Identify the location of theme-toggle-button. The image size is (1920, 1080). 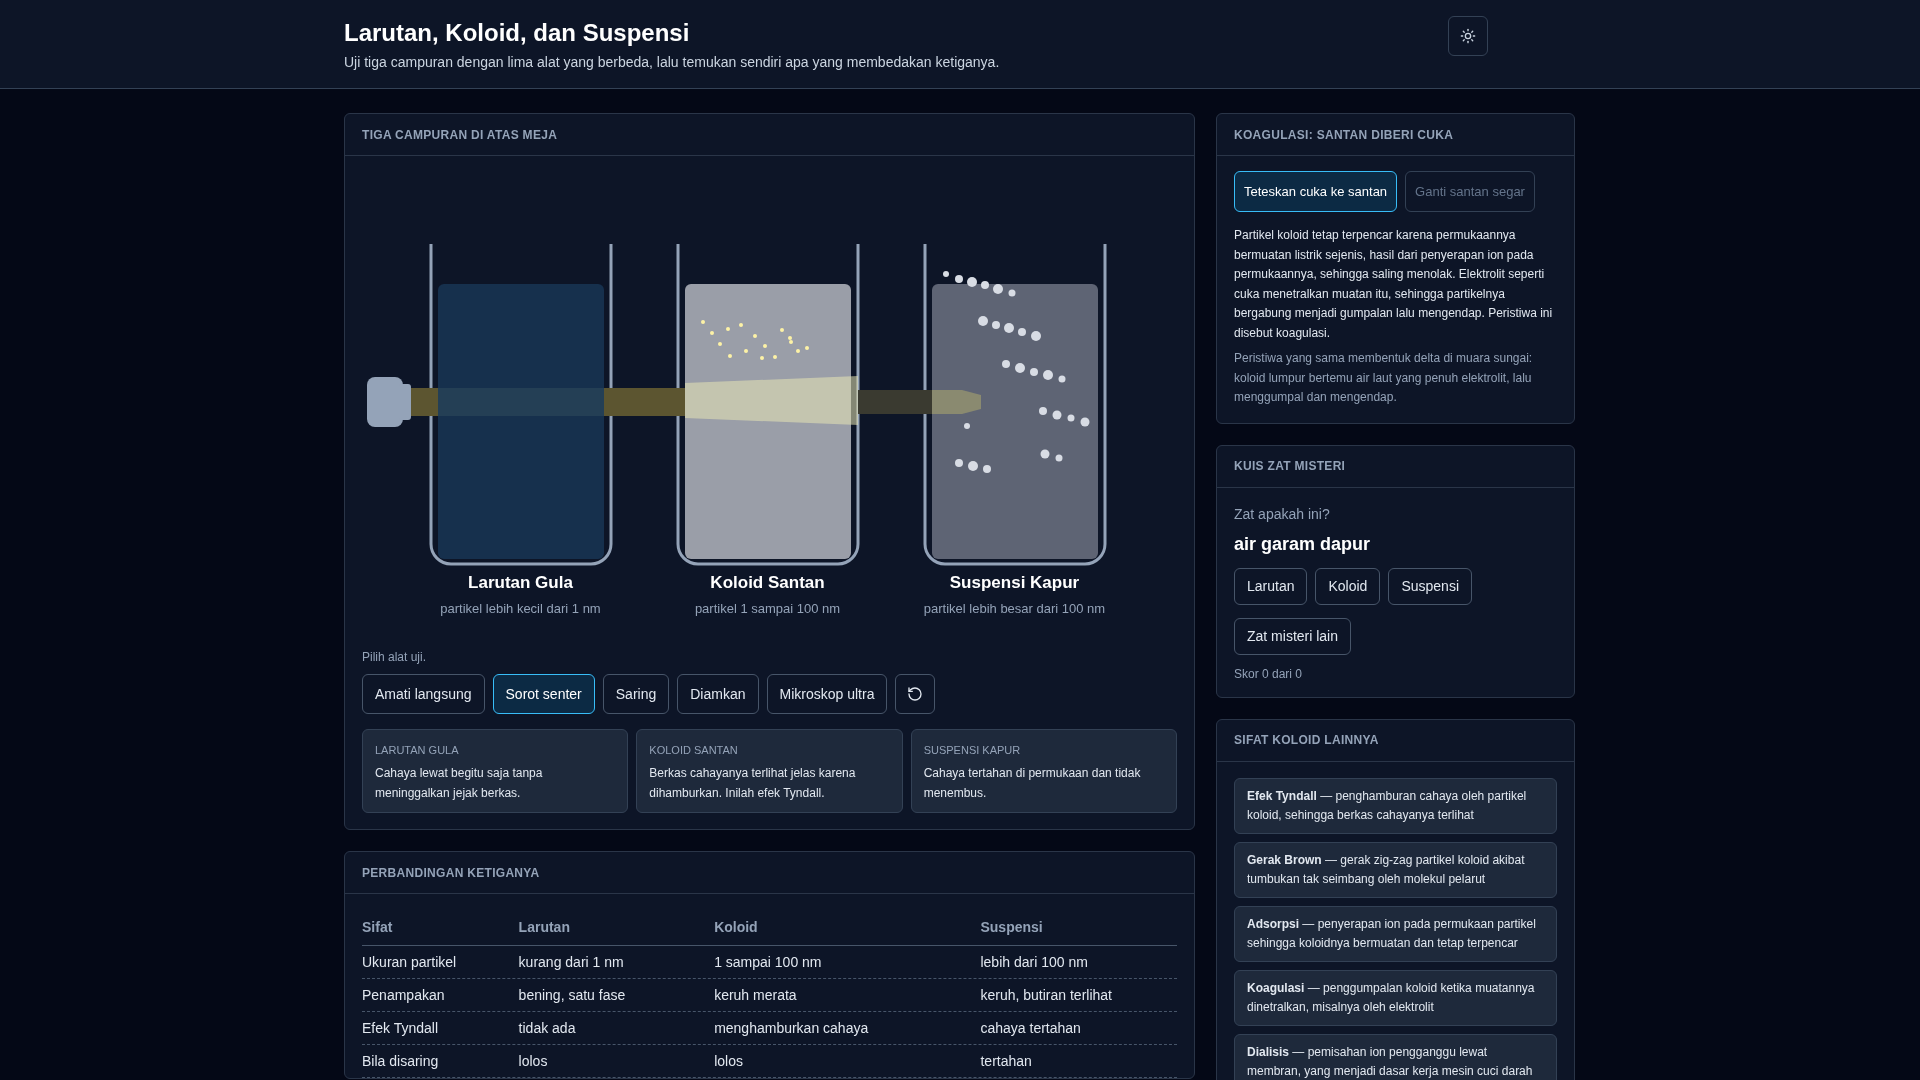
(1468, 36).